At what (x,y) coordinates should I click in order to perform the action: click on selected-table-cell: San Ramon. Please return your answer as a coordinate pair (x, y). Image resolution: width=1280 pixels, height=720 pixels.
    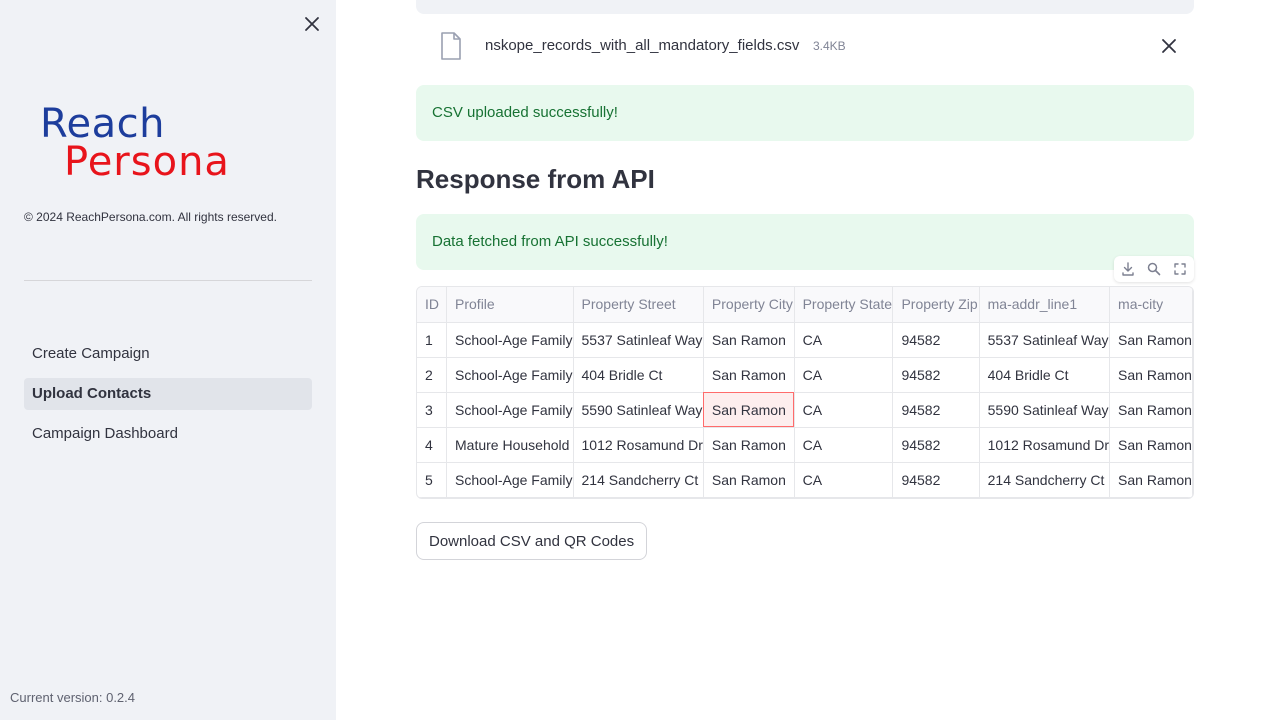
    Looking at the image, I should click on (749, 410).